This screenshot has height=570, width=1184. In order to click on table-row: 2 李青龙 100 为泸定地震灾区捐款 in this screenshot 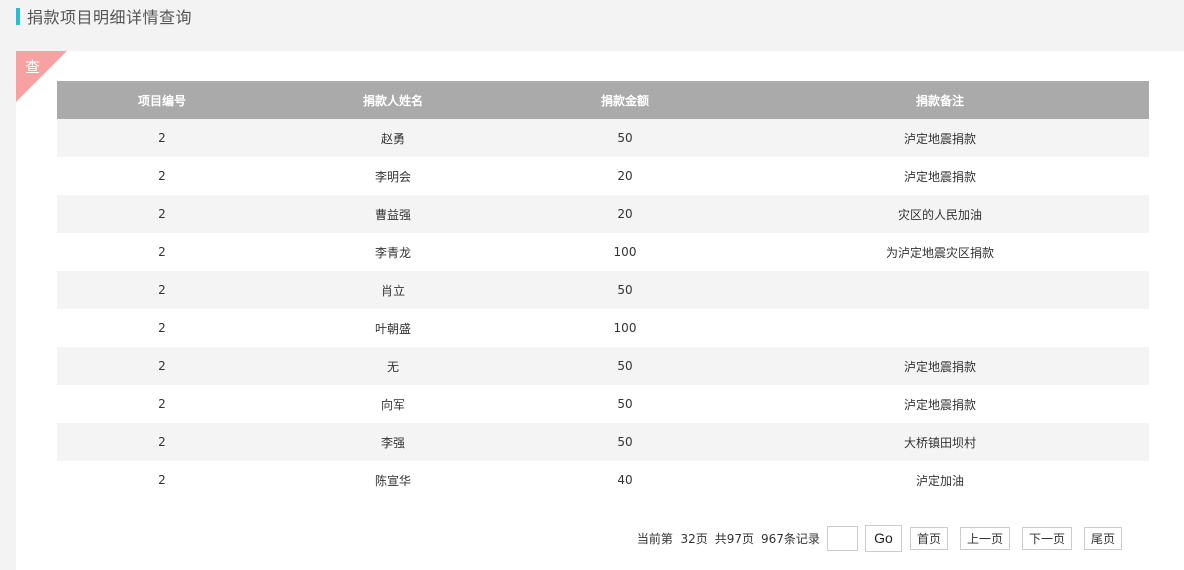, I will do `click(603, 252)`.